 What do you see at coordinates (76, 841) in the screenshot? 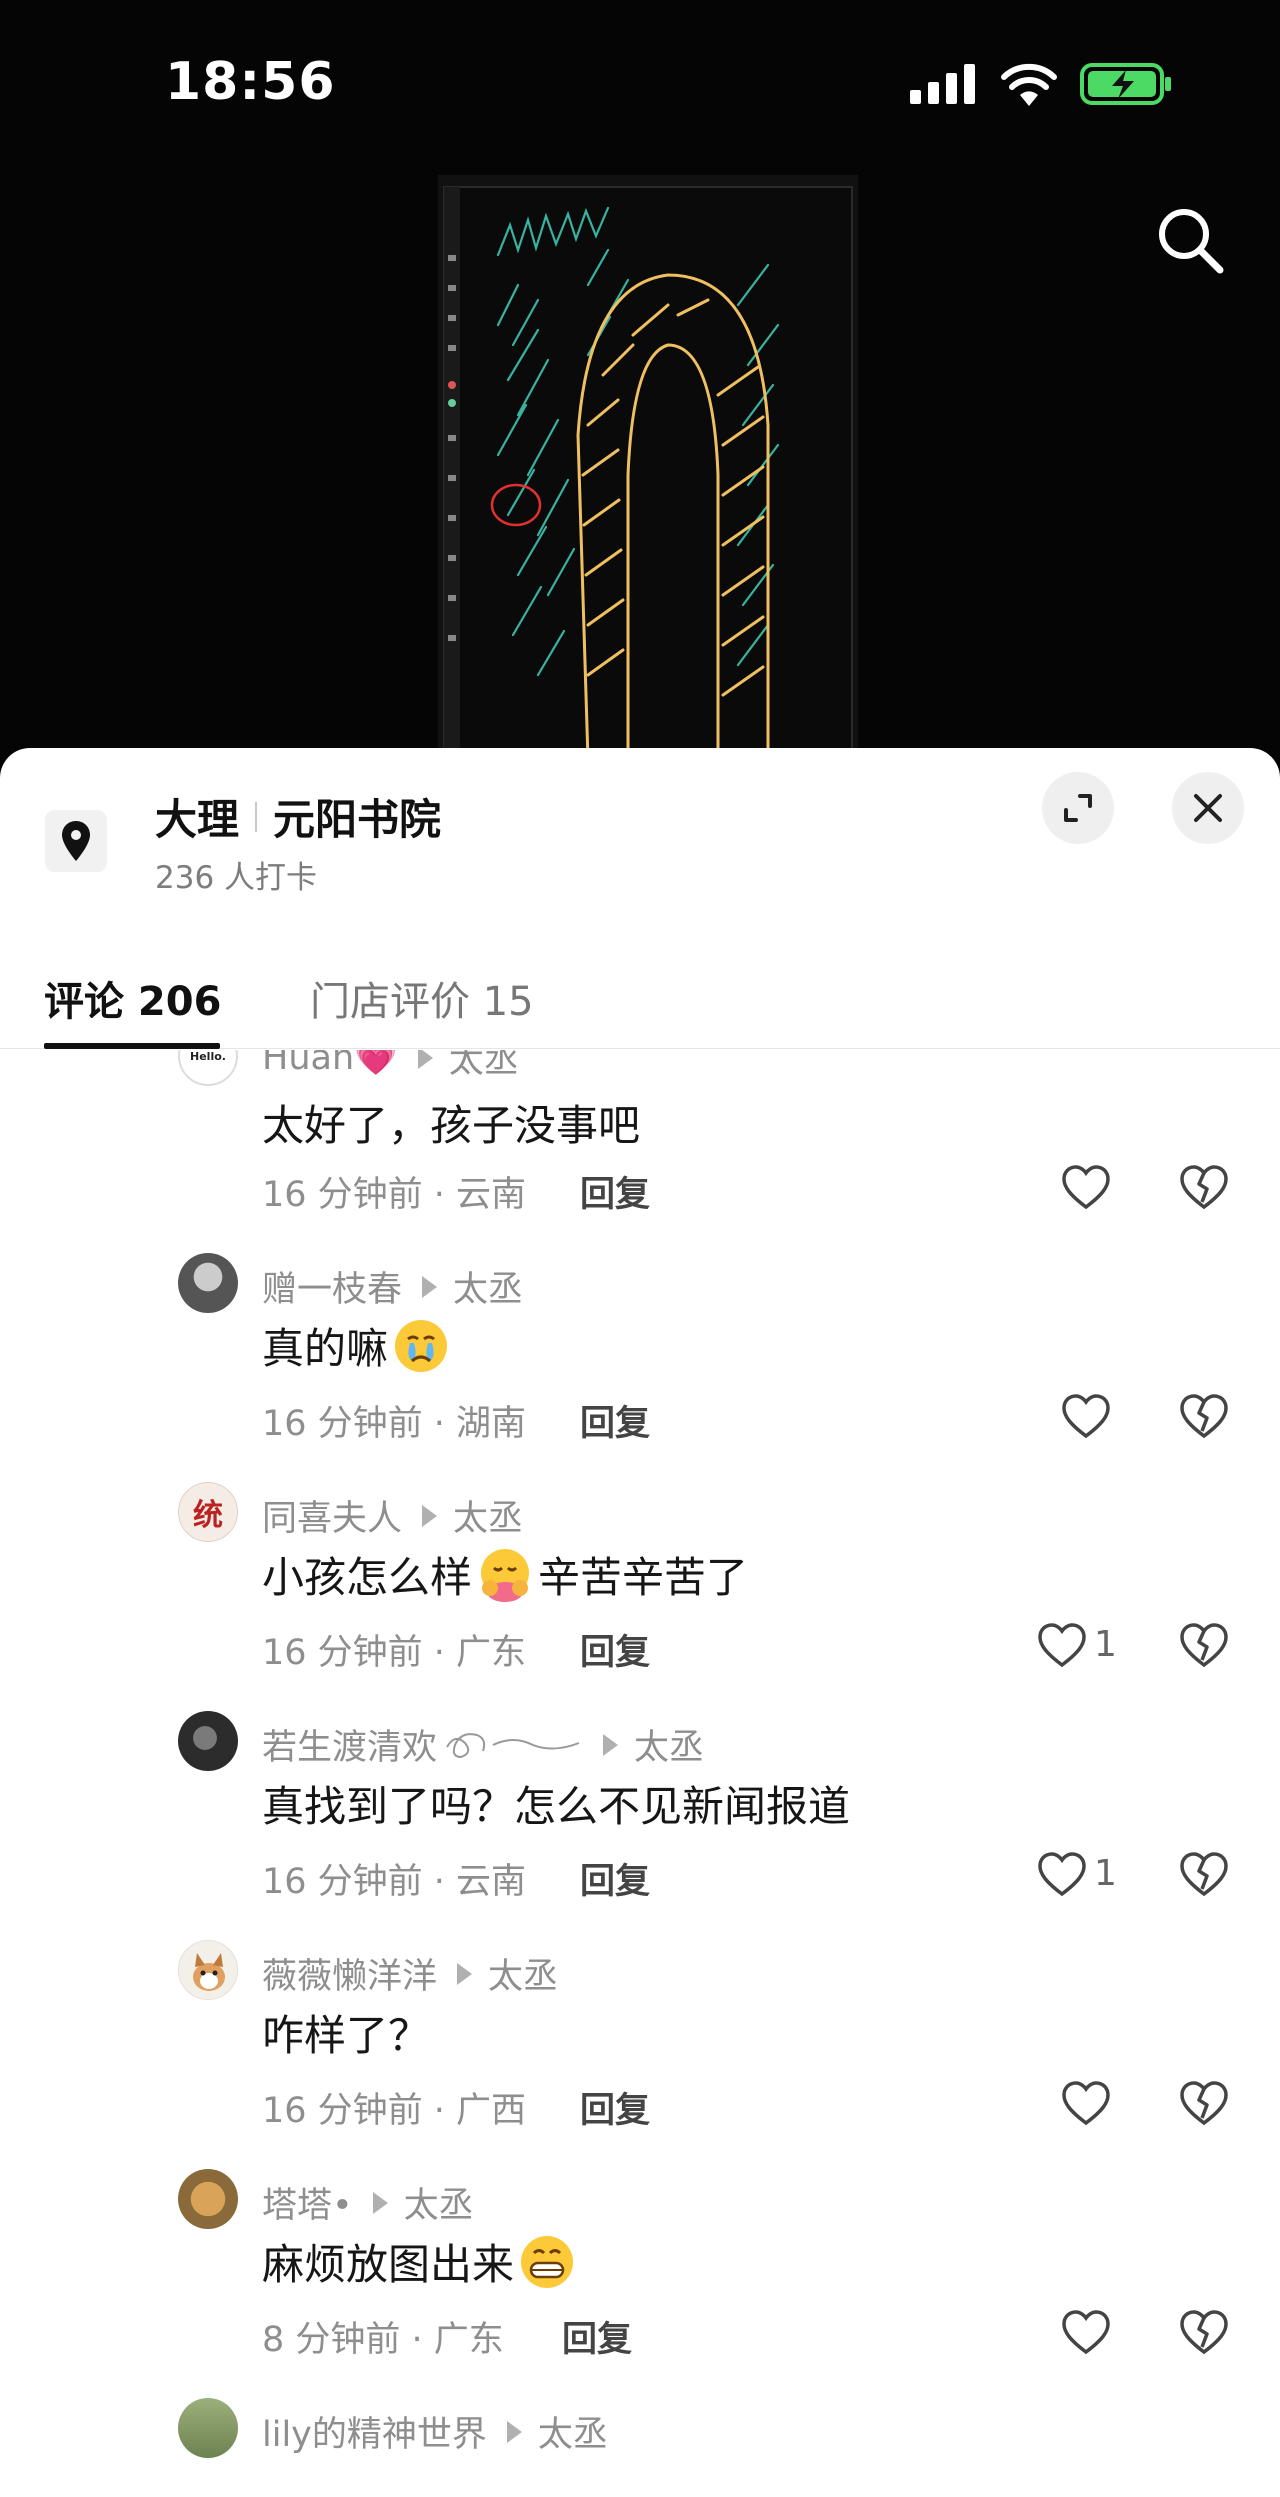
I see `location-pin-icon` at bounding box center [76, 841].